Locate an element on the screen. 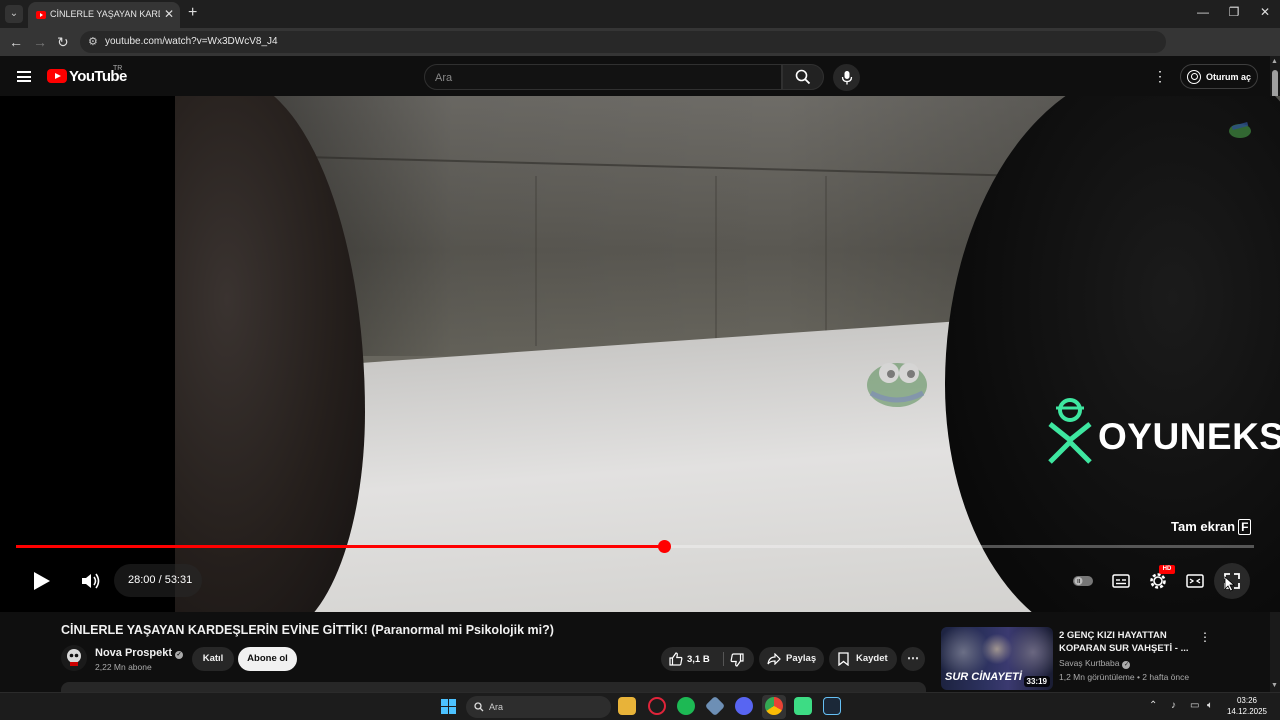  signin-button: Oturum aç is located at coordinates (1219, 76).